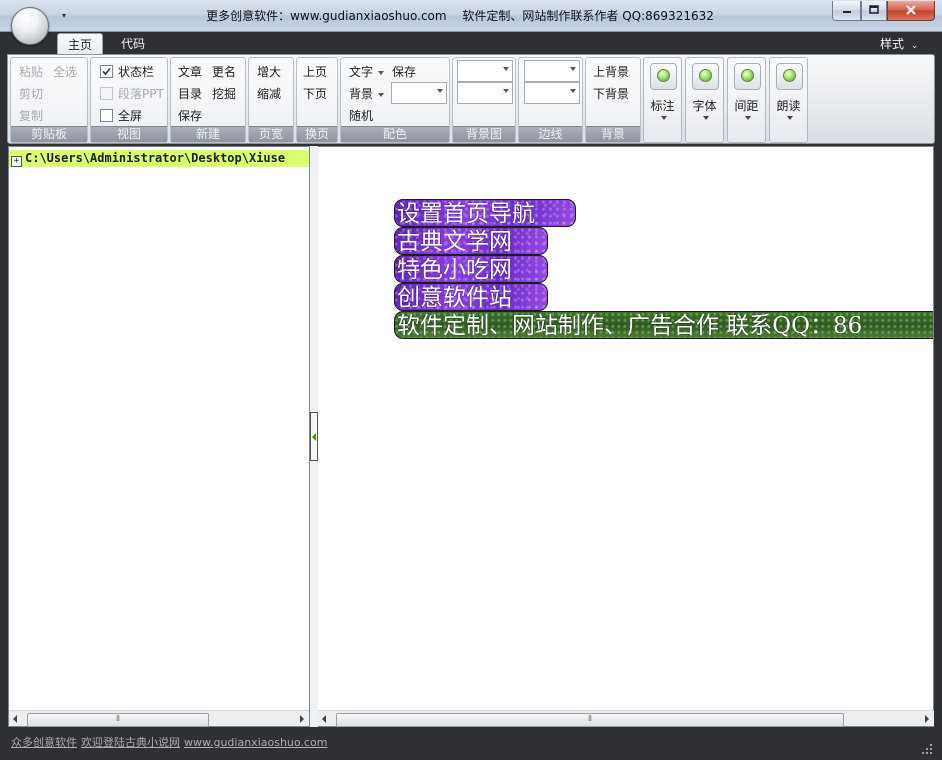 This screenshot has height=760, width=942. I want to click on nav-link-set-homepage: 设置首页导航, so click(485, 213).